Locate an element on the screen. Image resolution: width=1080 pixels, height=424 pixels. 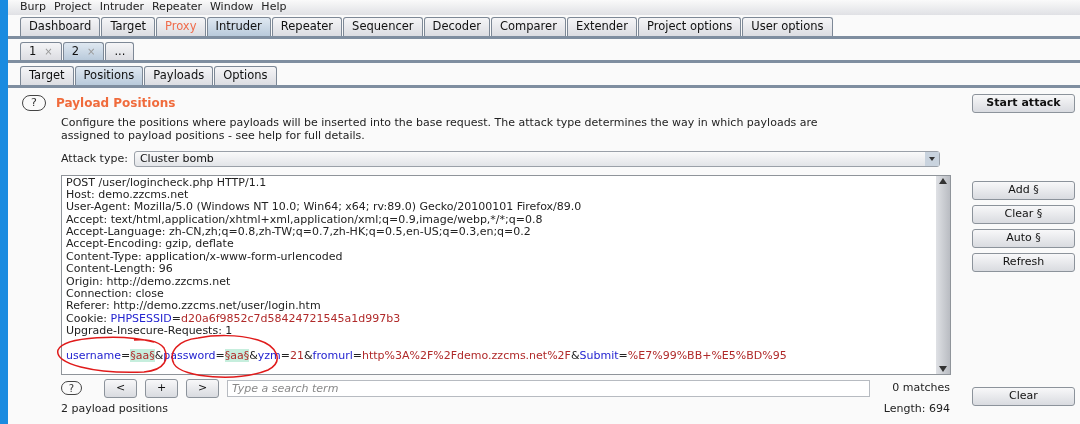
request-text: 21 is located at coordinates (297, 355).